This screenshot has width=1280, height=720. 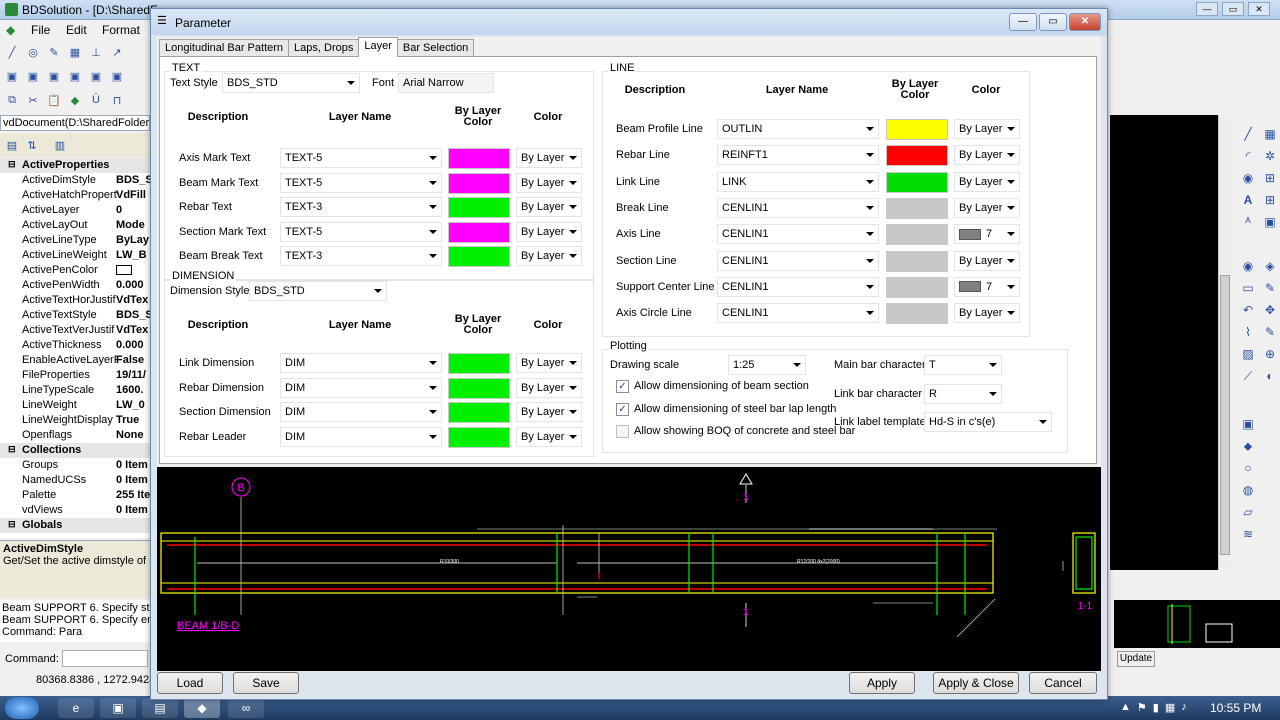 What do you see at coordinates (963, 365) in the screenshot?
I see `main-bar-character-select: T` at bounding box center [963, 365].